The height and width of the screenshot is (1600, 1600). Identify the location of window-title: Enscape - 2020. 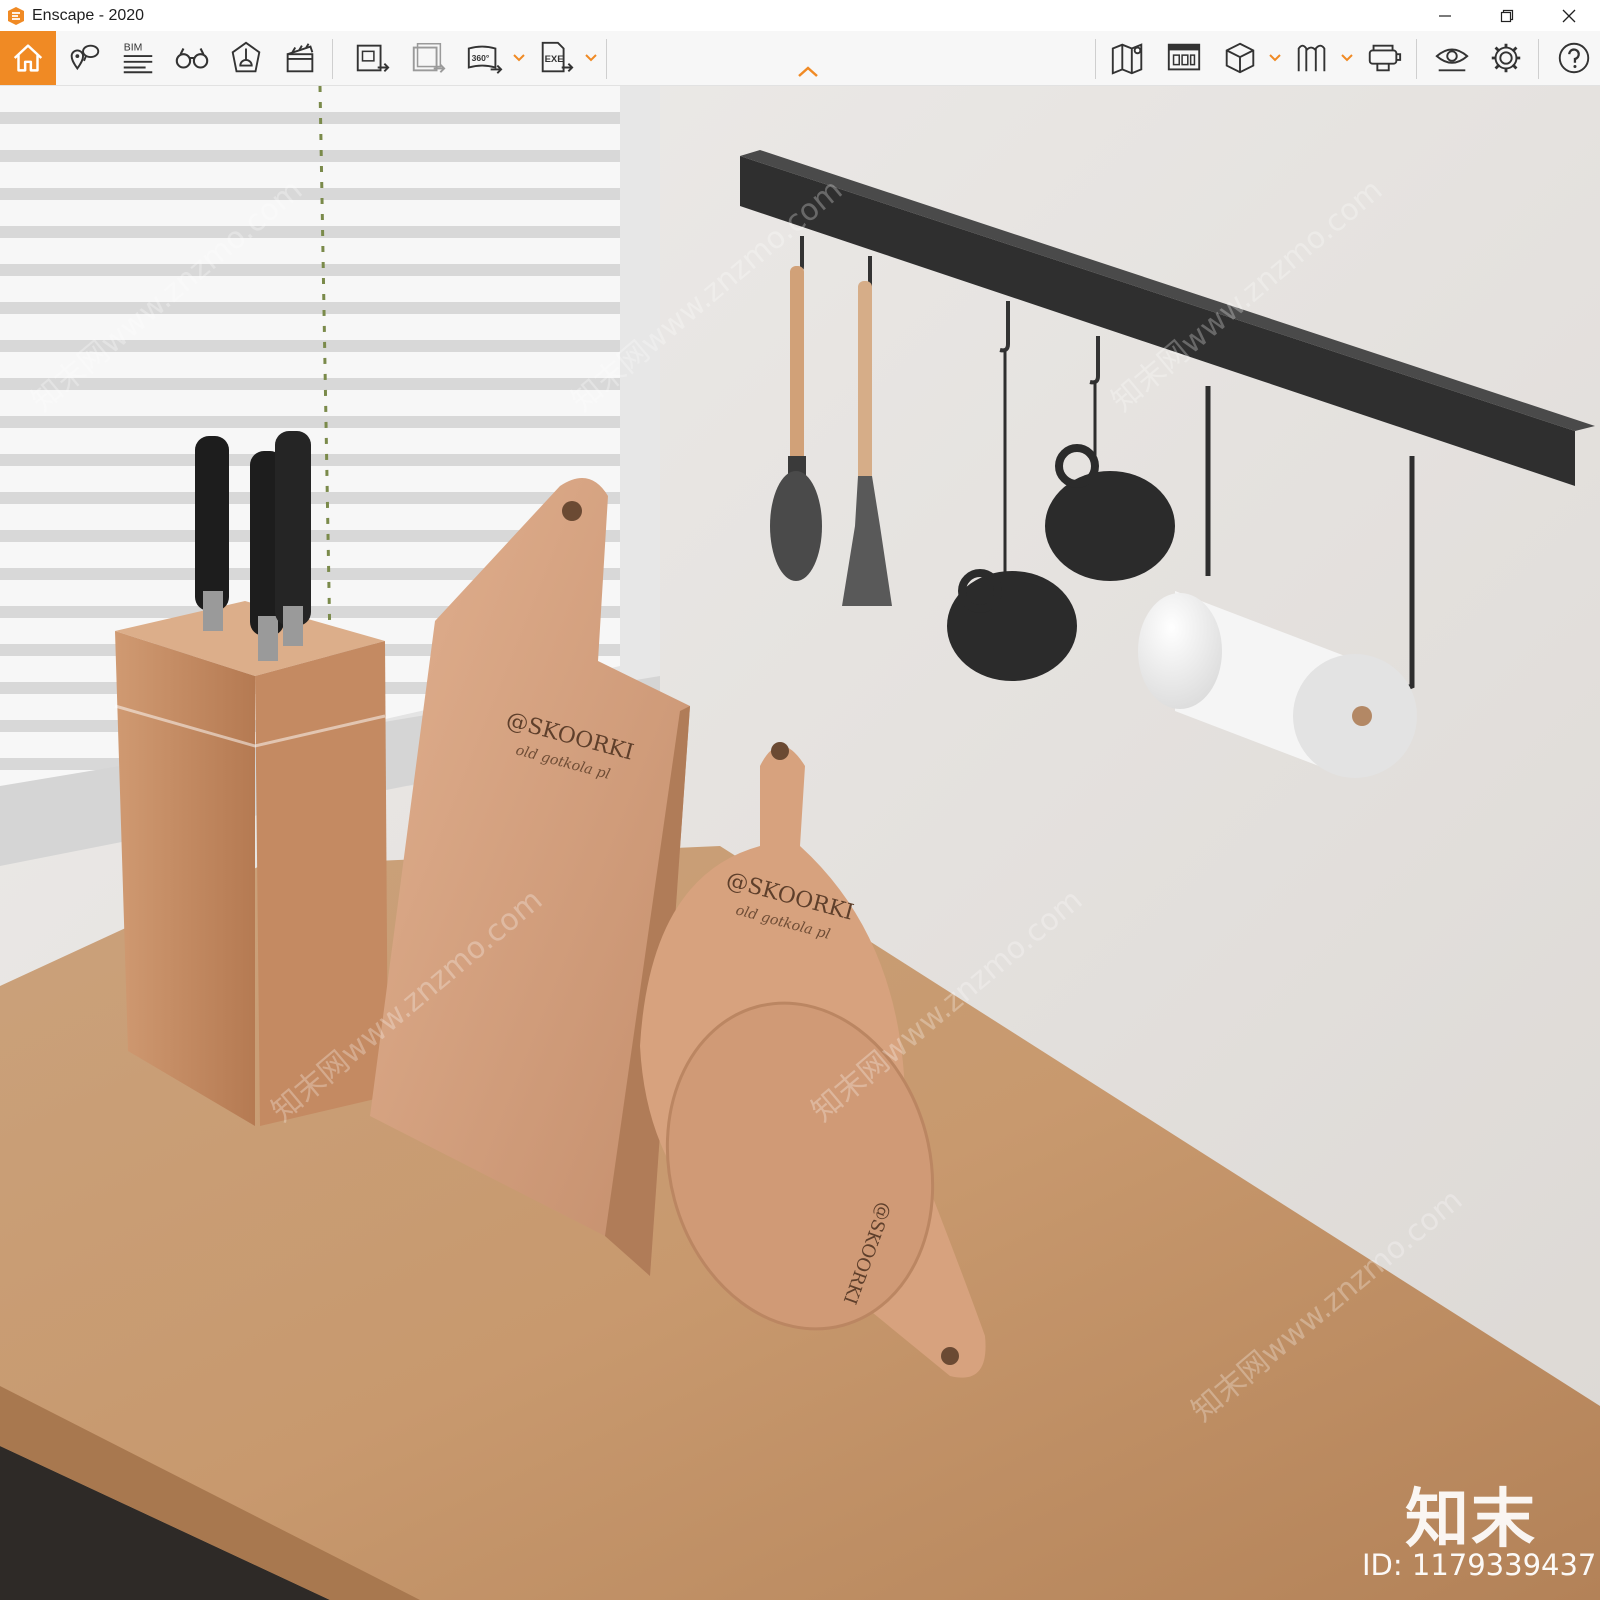
(88, 15).